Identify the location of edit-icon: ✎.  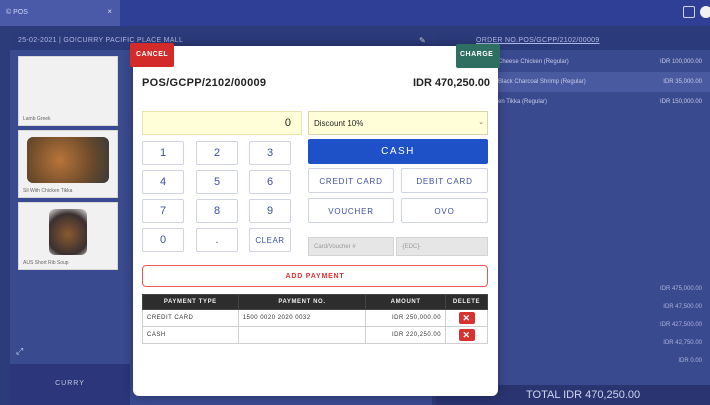
(422, 40).